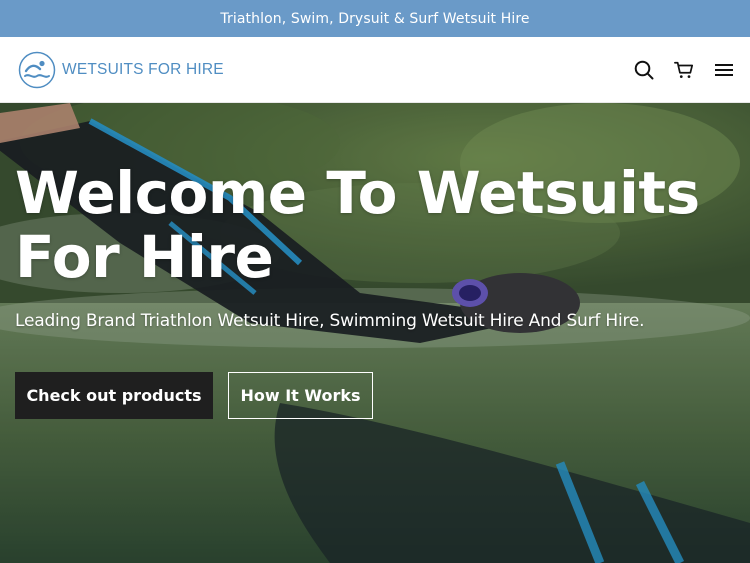 The height and width of the screenshot is (563, 750). I want to click on site-header: WETSUITS FOR HIRE, so click(375, 70).